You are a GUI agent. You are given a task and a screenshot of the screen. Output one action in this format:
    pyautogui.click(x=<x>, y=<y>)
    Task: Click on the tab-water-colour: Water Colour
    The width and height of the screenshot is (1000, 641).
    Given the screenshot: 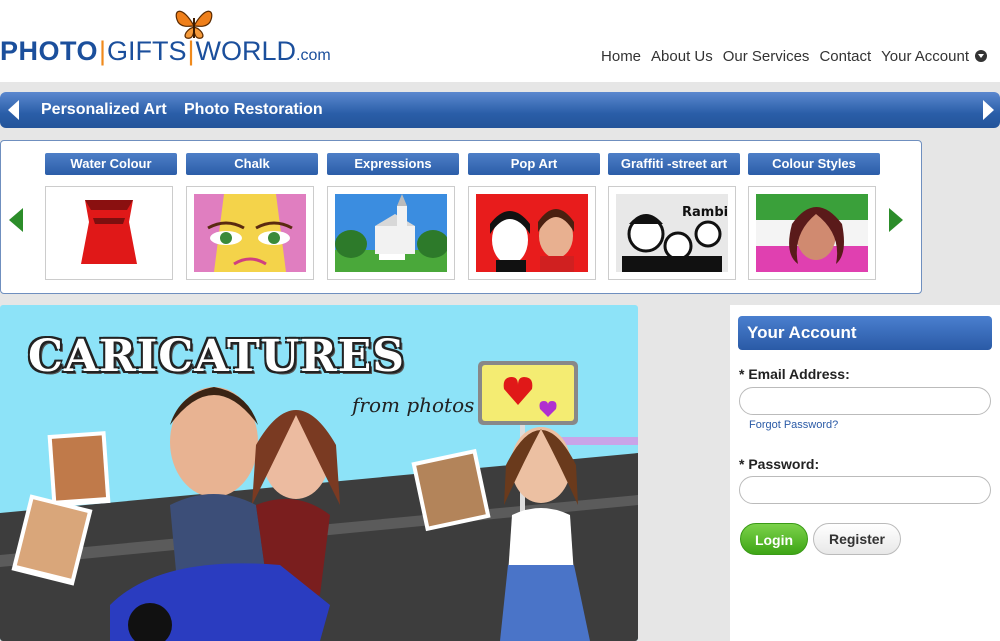 What is the action you would take?
    pyautogui.click(x=111, y=164)
    